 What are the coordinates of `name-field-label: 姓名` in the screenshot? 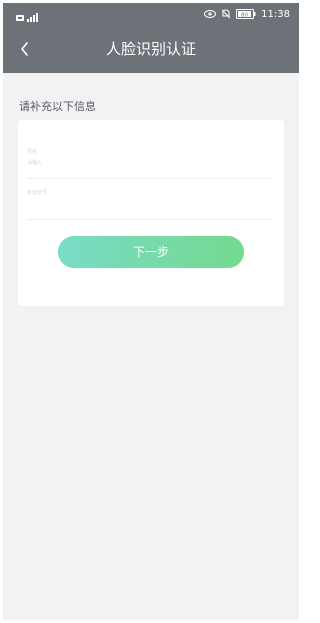 It's located at (32, 152).